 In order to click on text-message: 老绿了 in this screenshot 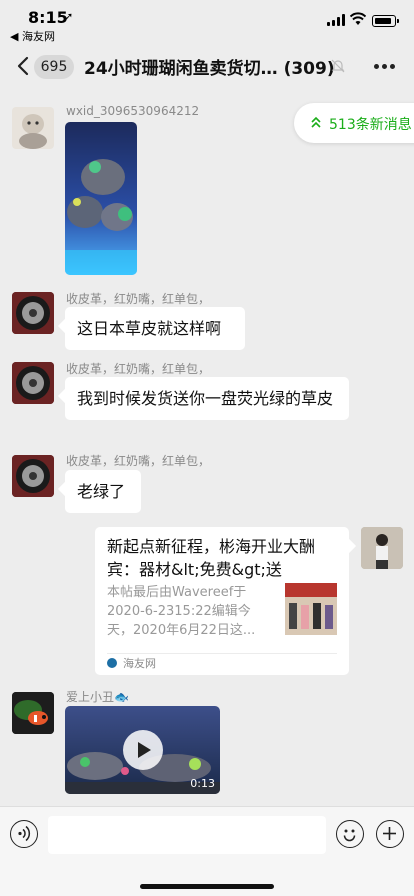, I will do `click(103, 491)`.